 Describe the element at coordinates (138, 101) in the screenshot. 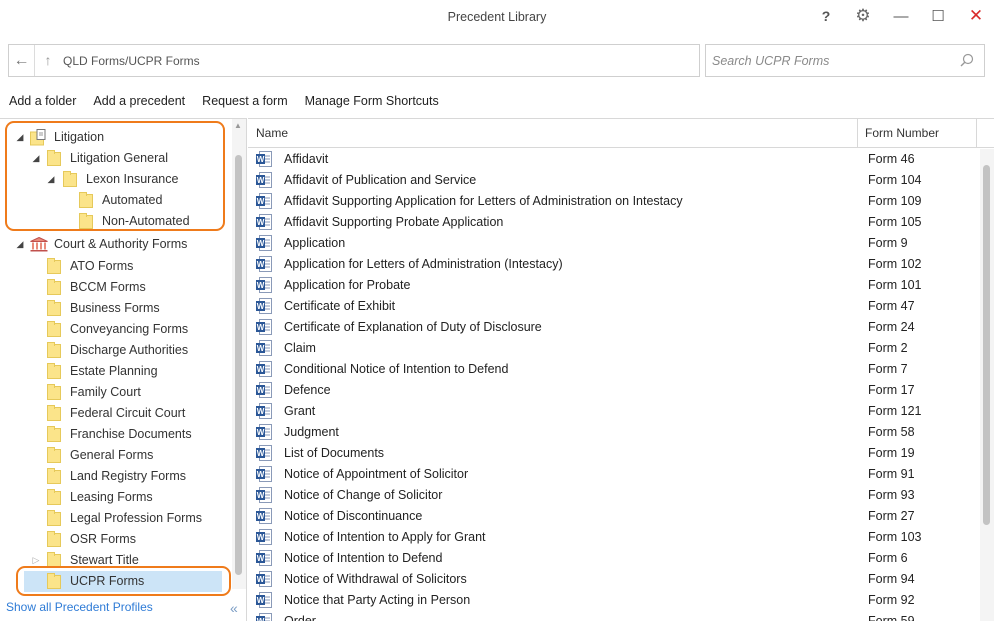

I see `add-precedent-button: Add a precedent` at that location.